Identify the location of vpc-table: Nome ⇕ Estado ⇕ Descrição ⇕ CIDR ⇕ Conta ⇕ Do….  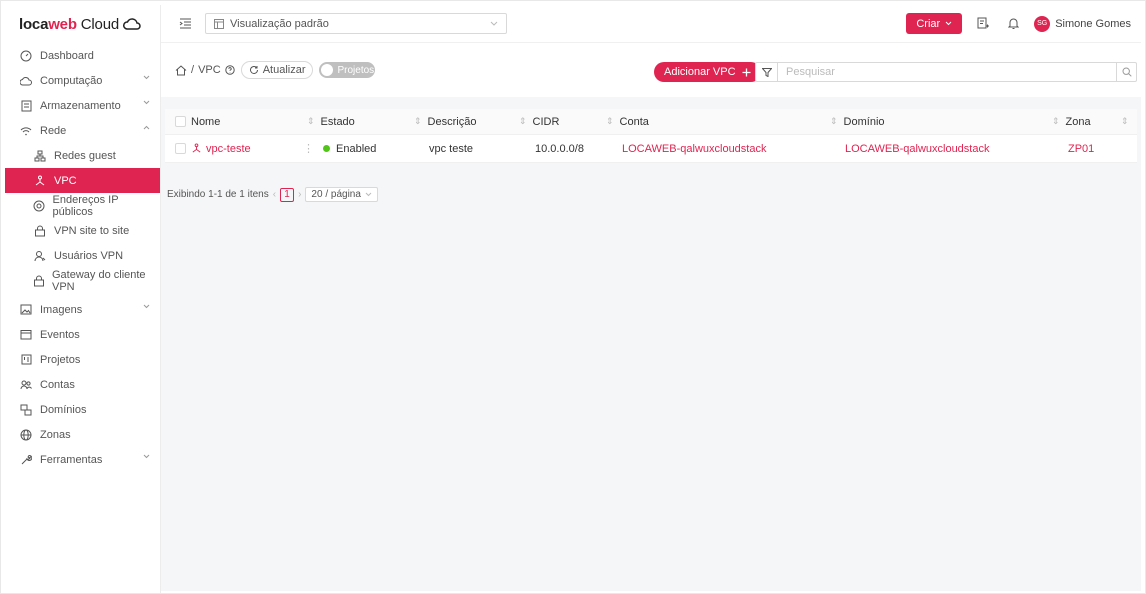
(651, 136).